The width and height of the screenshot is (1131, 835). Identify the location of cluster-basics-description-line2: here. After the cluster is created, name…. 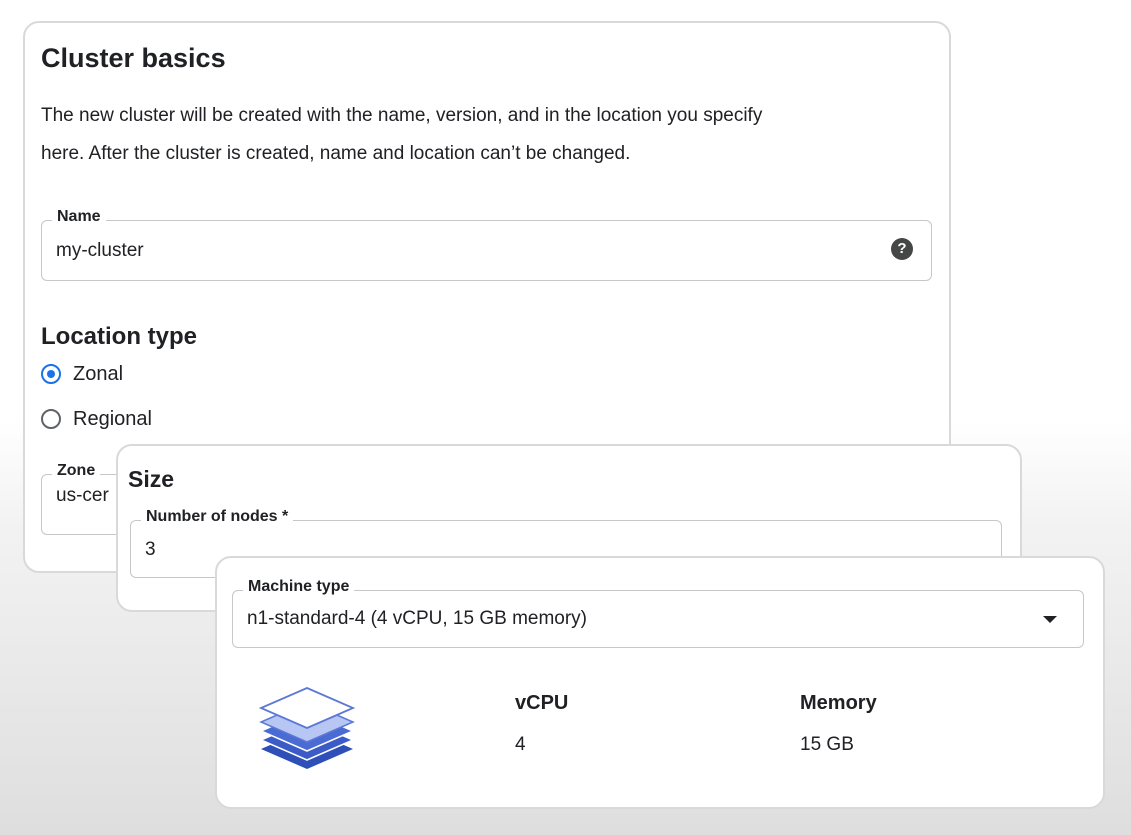
(336, 153).